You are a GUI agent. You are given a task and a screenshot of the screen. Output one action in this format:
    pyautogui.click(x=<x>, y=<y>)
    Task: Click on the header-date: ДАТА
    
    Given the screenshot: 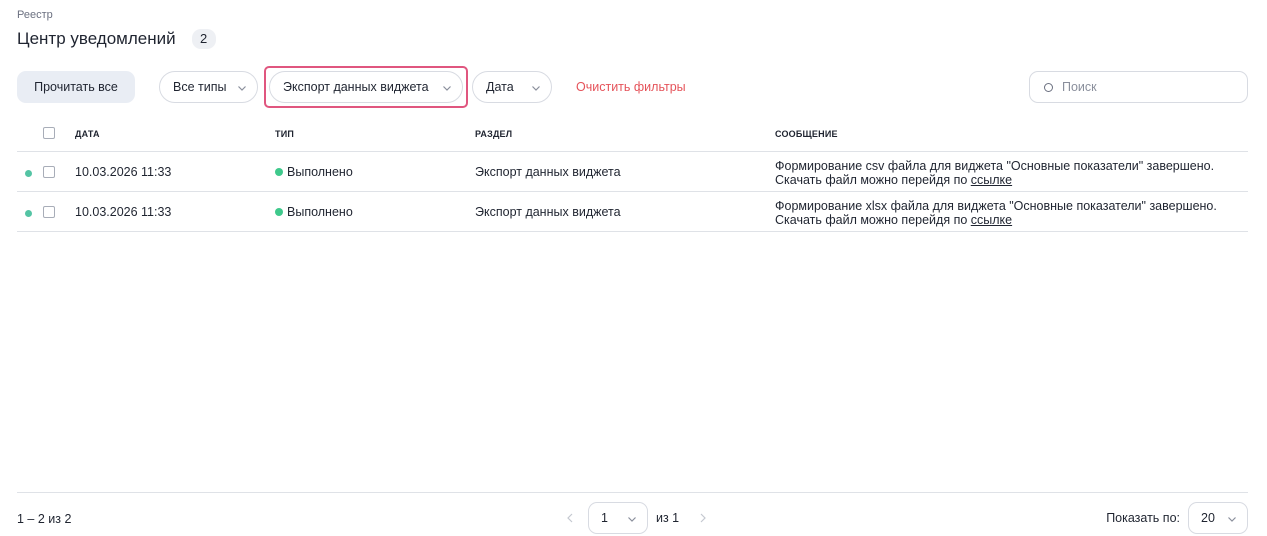 What is the action you would take?
    pyautogui.click(x=87, y=134)
    